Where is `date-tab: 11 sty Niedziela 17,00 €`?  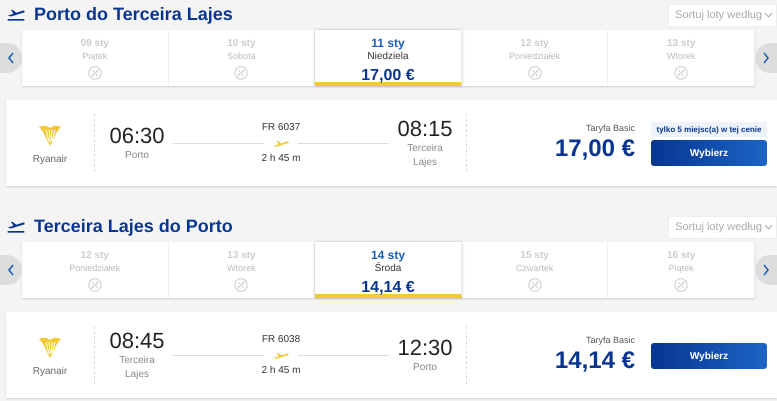
date-tab: 11 sty Niedziela 17,00 € is located at coordinates (388, 58).